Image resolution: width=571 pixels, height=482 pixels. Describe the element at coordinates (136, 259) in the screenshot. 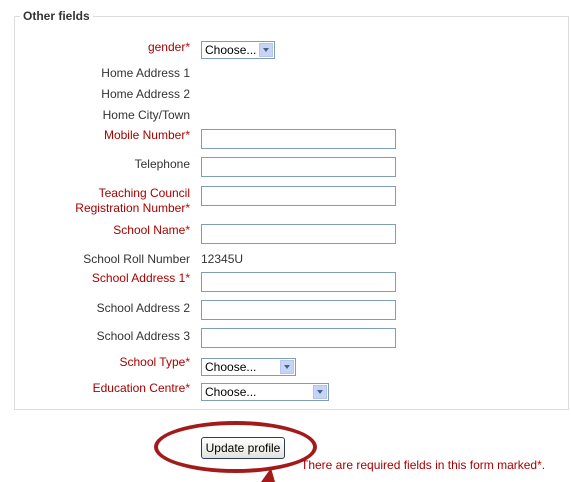

I see `school-roll-number-label: School Roll Number` at that location.